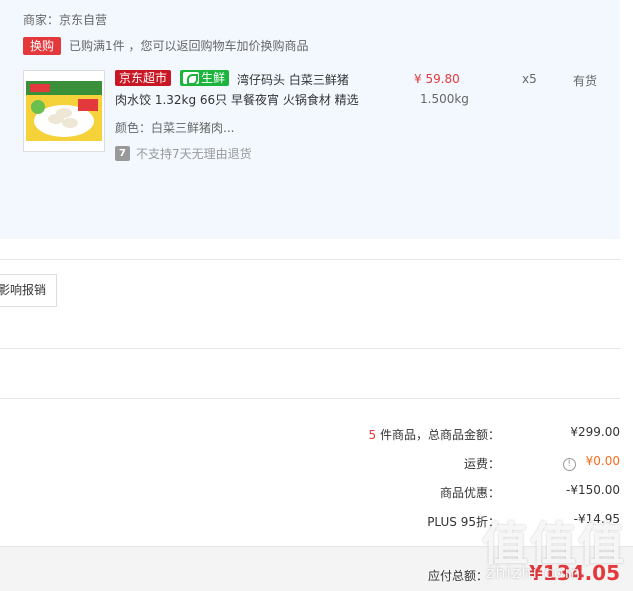 The height and width of the screenshot is (591, 633). I want to click on product-thumbnail, so click(64, 111).